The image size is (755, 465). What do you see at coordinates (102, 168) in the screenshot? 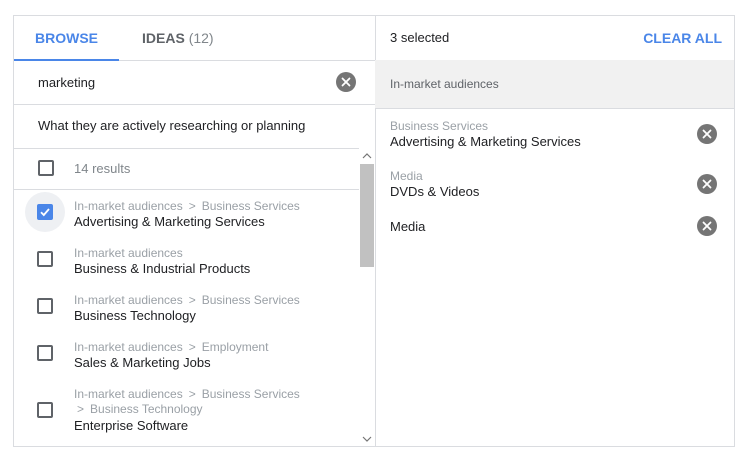
I see `results-count: 14 results` at bounding box center [102, 168].